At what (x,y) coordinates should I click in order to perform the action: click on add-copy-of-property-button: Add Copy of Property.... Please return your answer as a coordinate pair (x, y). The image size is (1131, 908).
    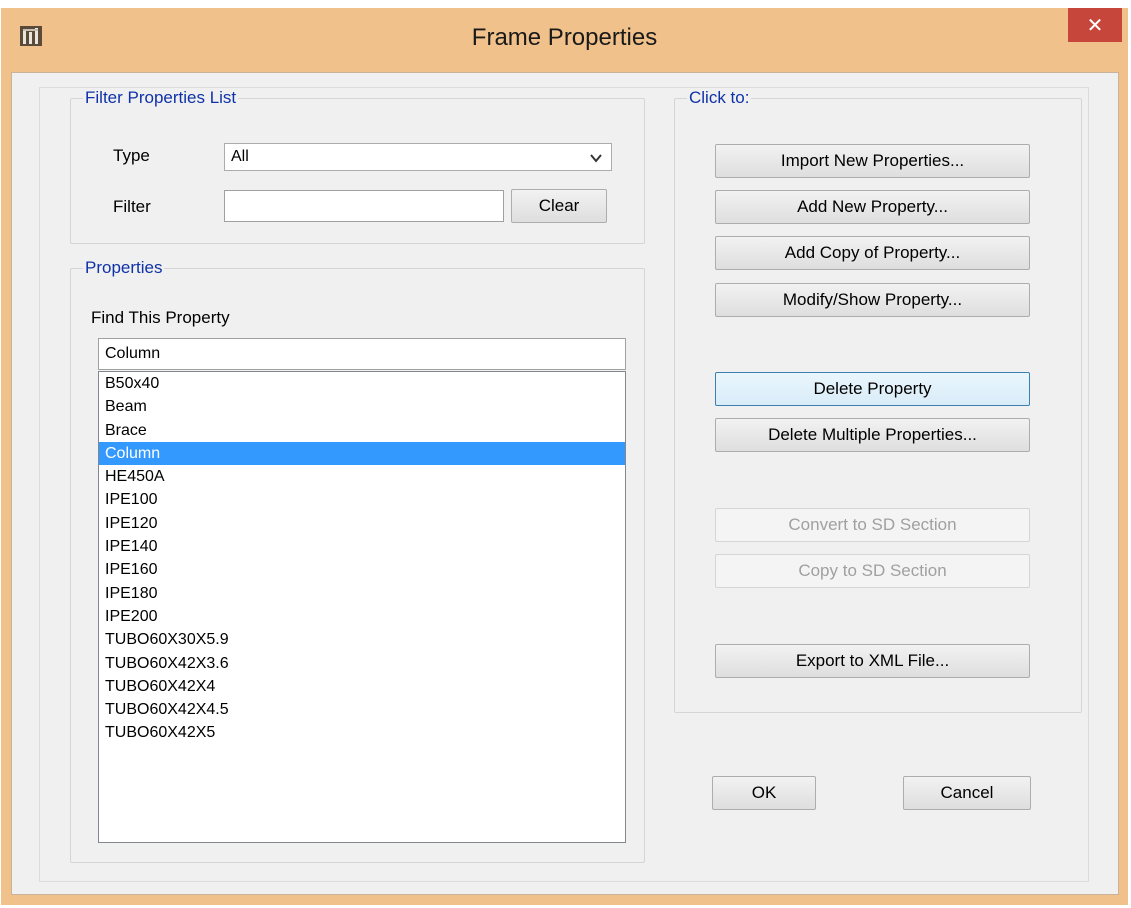
    Looking at the image, I should click on (872, 253).